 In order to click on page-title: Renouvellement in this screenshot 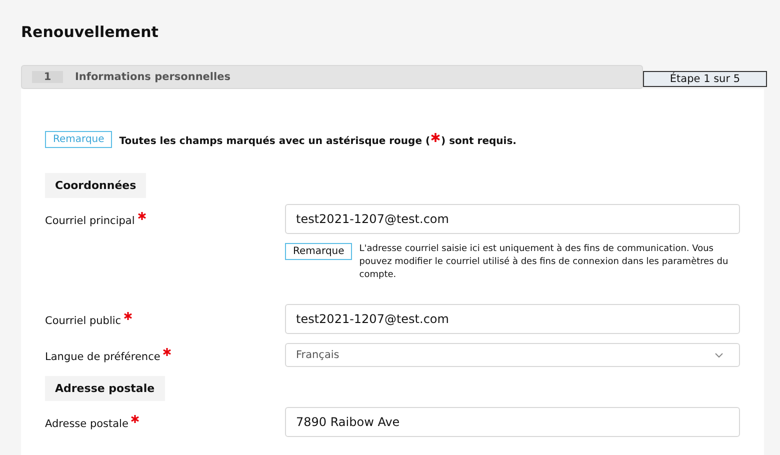, I will do `click(90, 32)`.